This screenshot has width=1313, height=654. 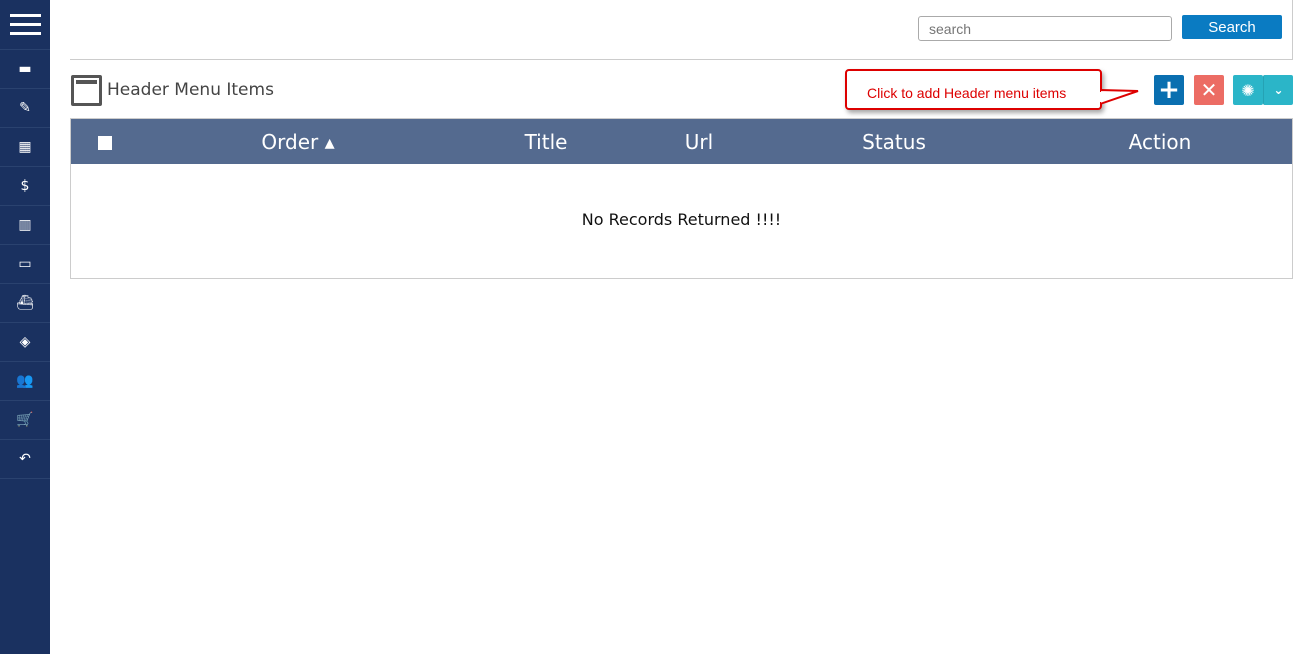 What do you see at coordinates (699, 142) in the screenshot?
I see `column-url: Url` at bounding box center [699, 142].